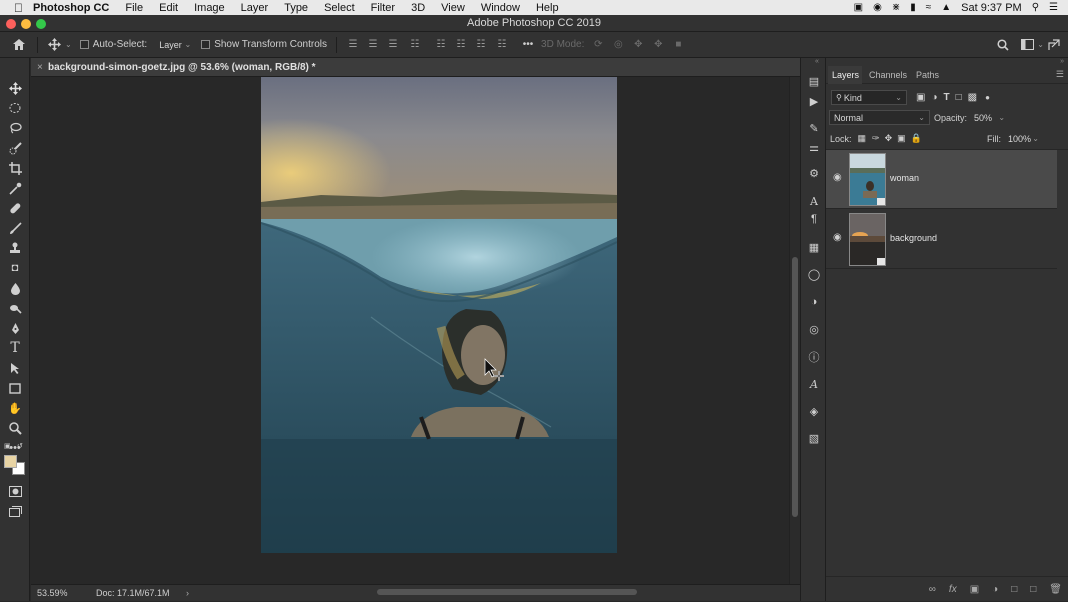 The image size is (1068, 602). What do you see at coordinates (858, 7) in the screenshot?
I see `screen-record-icon: ▣` at bounding box center [858, 7].